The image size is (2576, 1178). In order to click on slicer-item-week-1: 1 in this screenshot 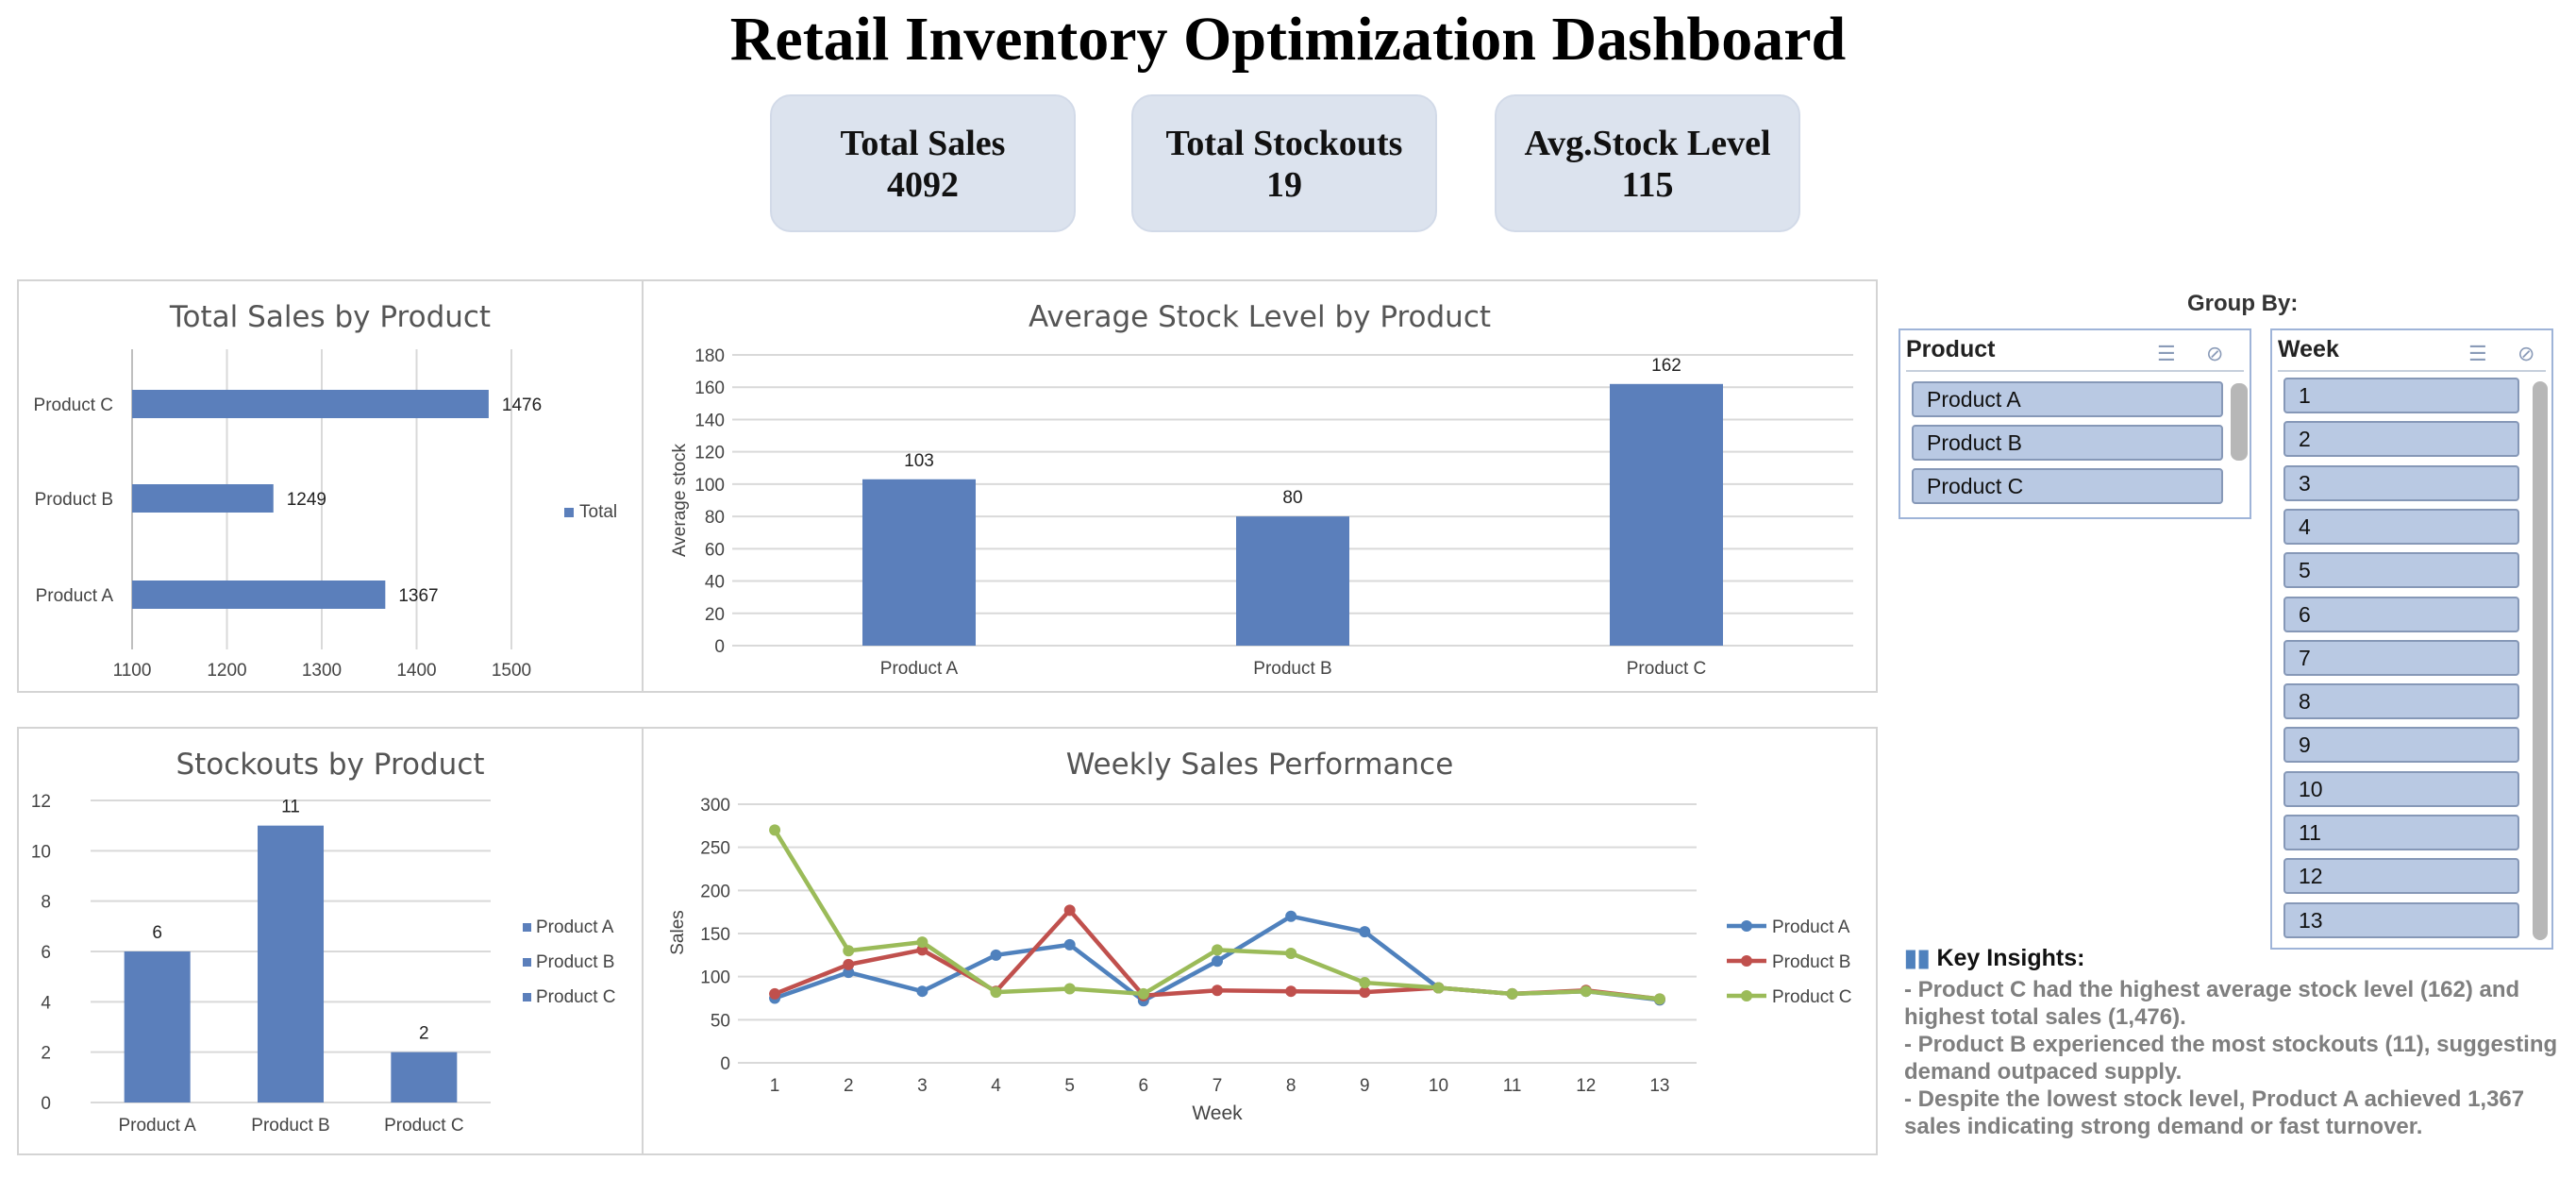, I will do `click(2401, 395)`.